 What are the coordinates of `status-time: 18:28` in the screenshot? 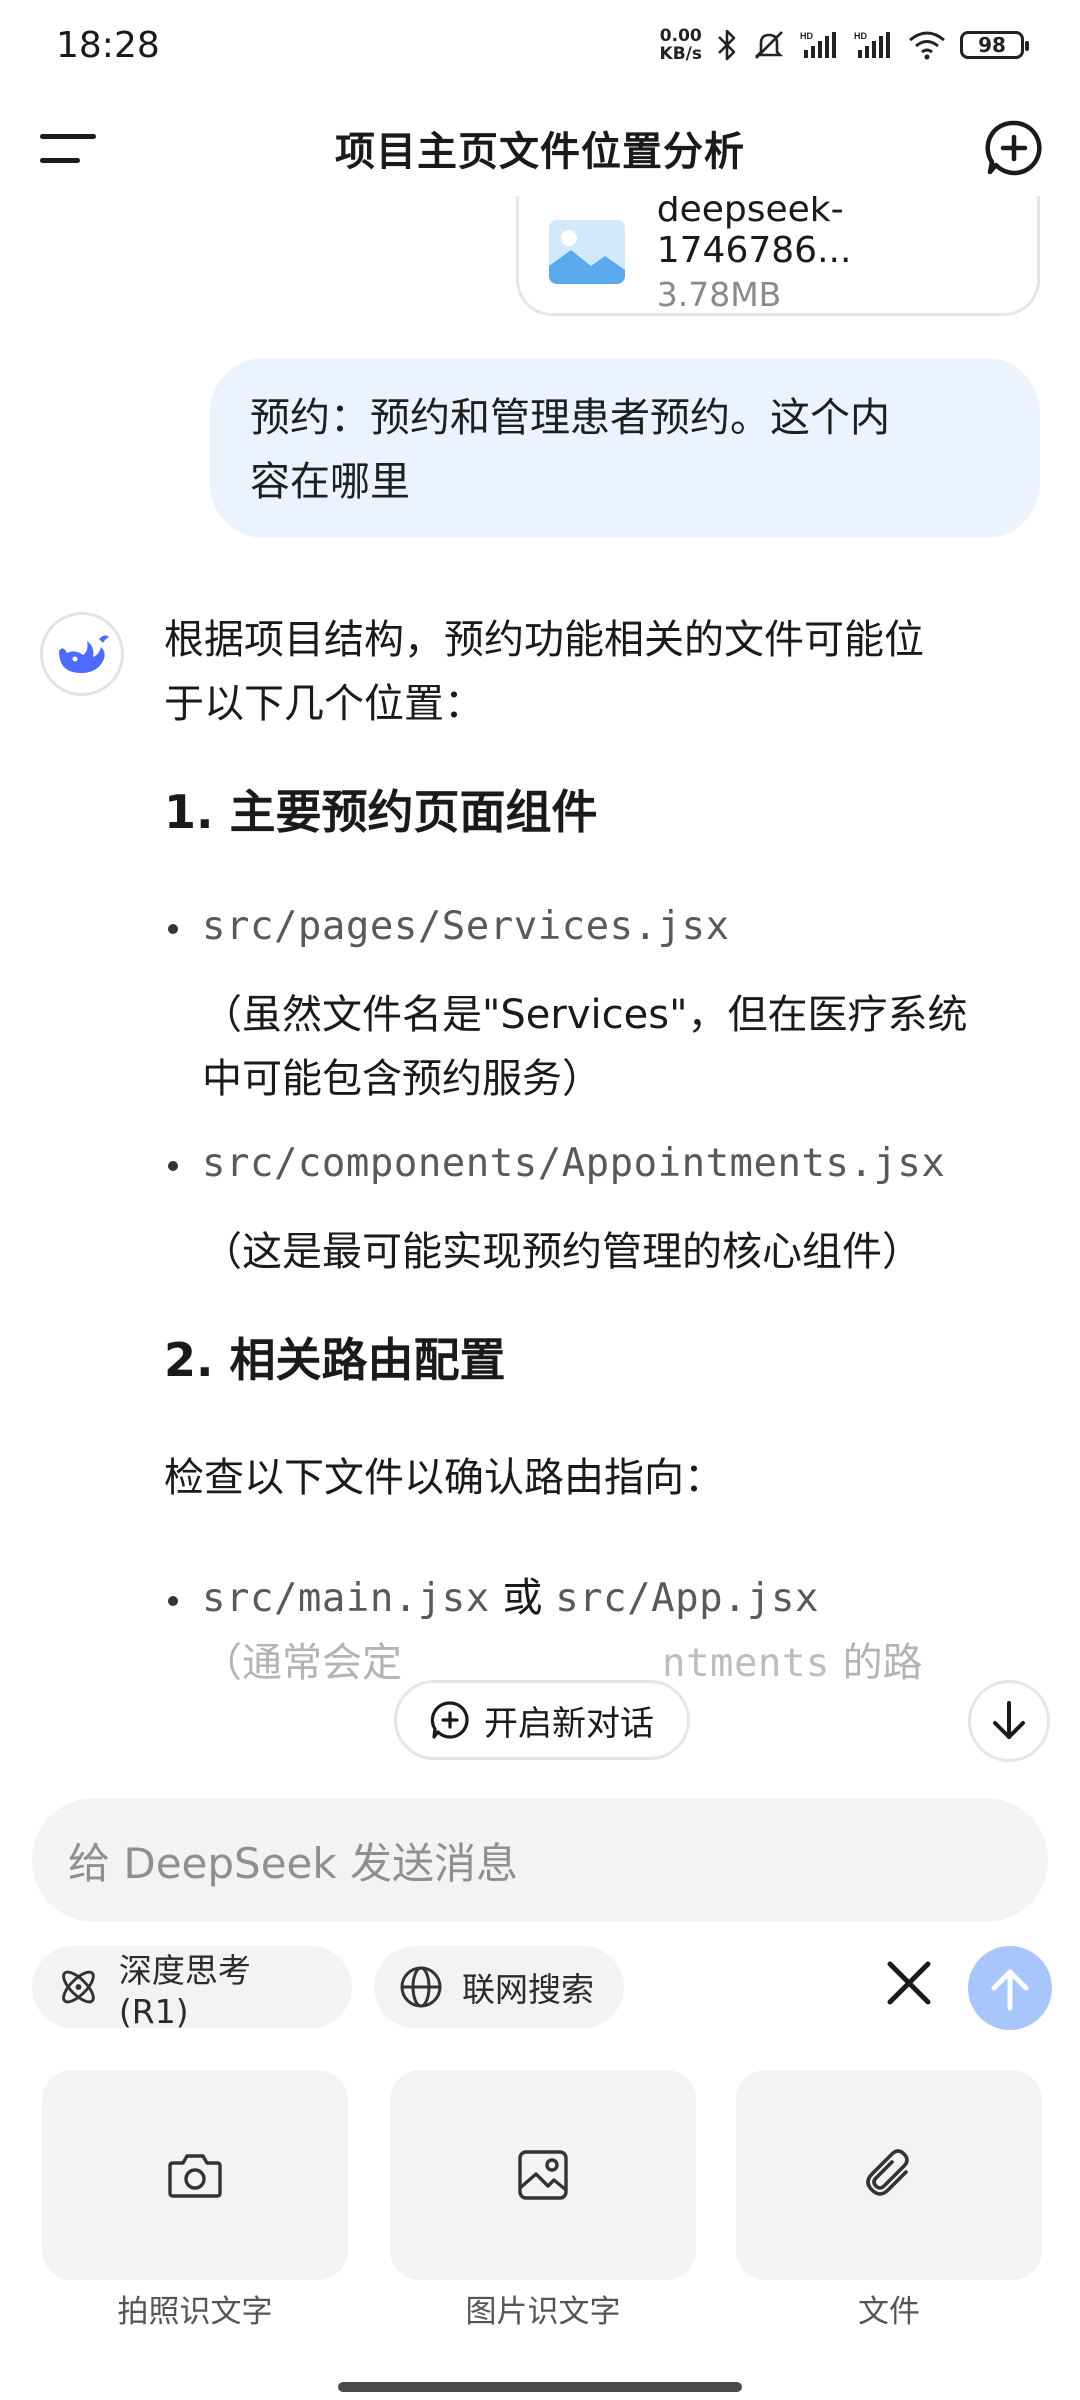 It's located at (108, 45).